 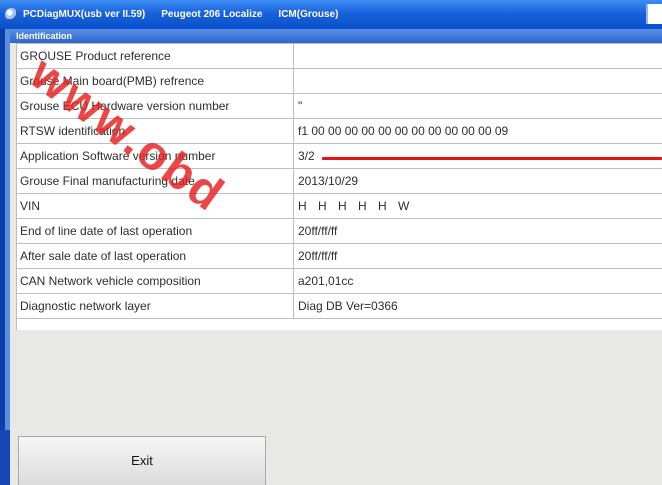 What do you see at coordinates (155, 206) in the screenshot?
I see `row-label: VIN` at bounding box center [155, 206].